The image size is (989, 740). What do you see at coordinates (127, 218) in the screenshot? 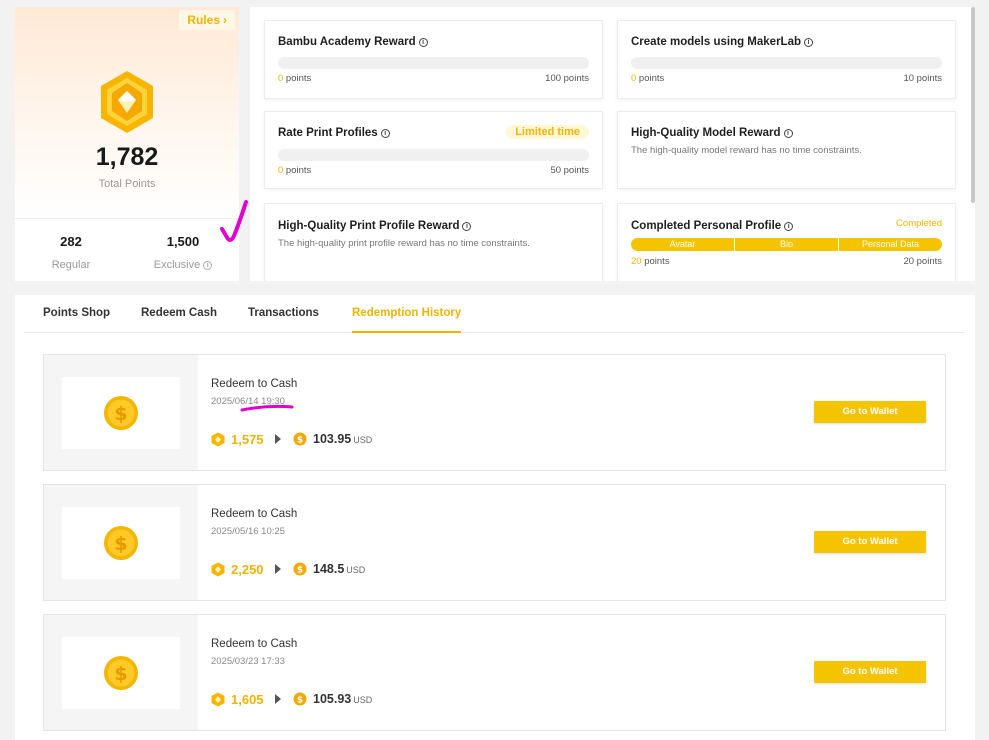
I see `divider` at bounding box center [127, 218].